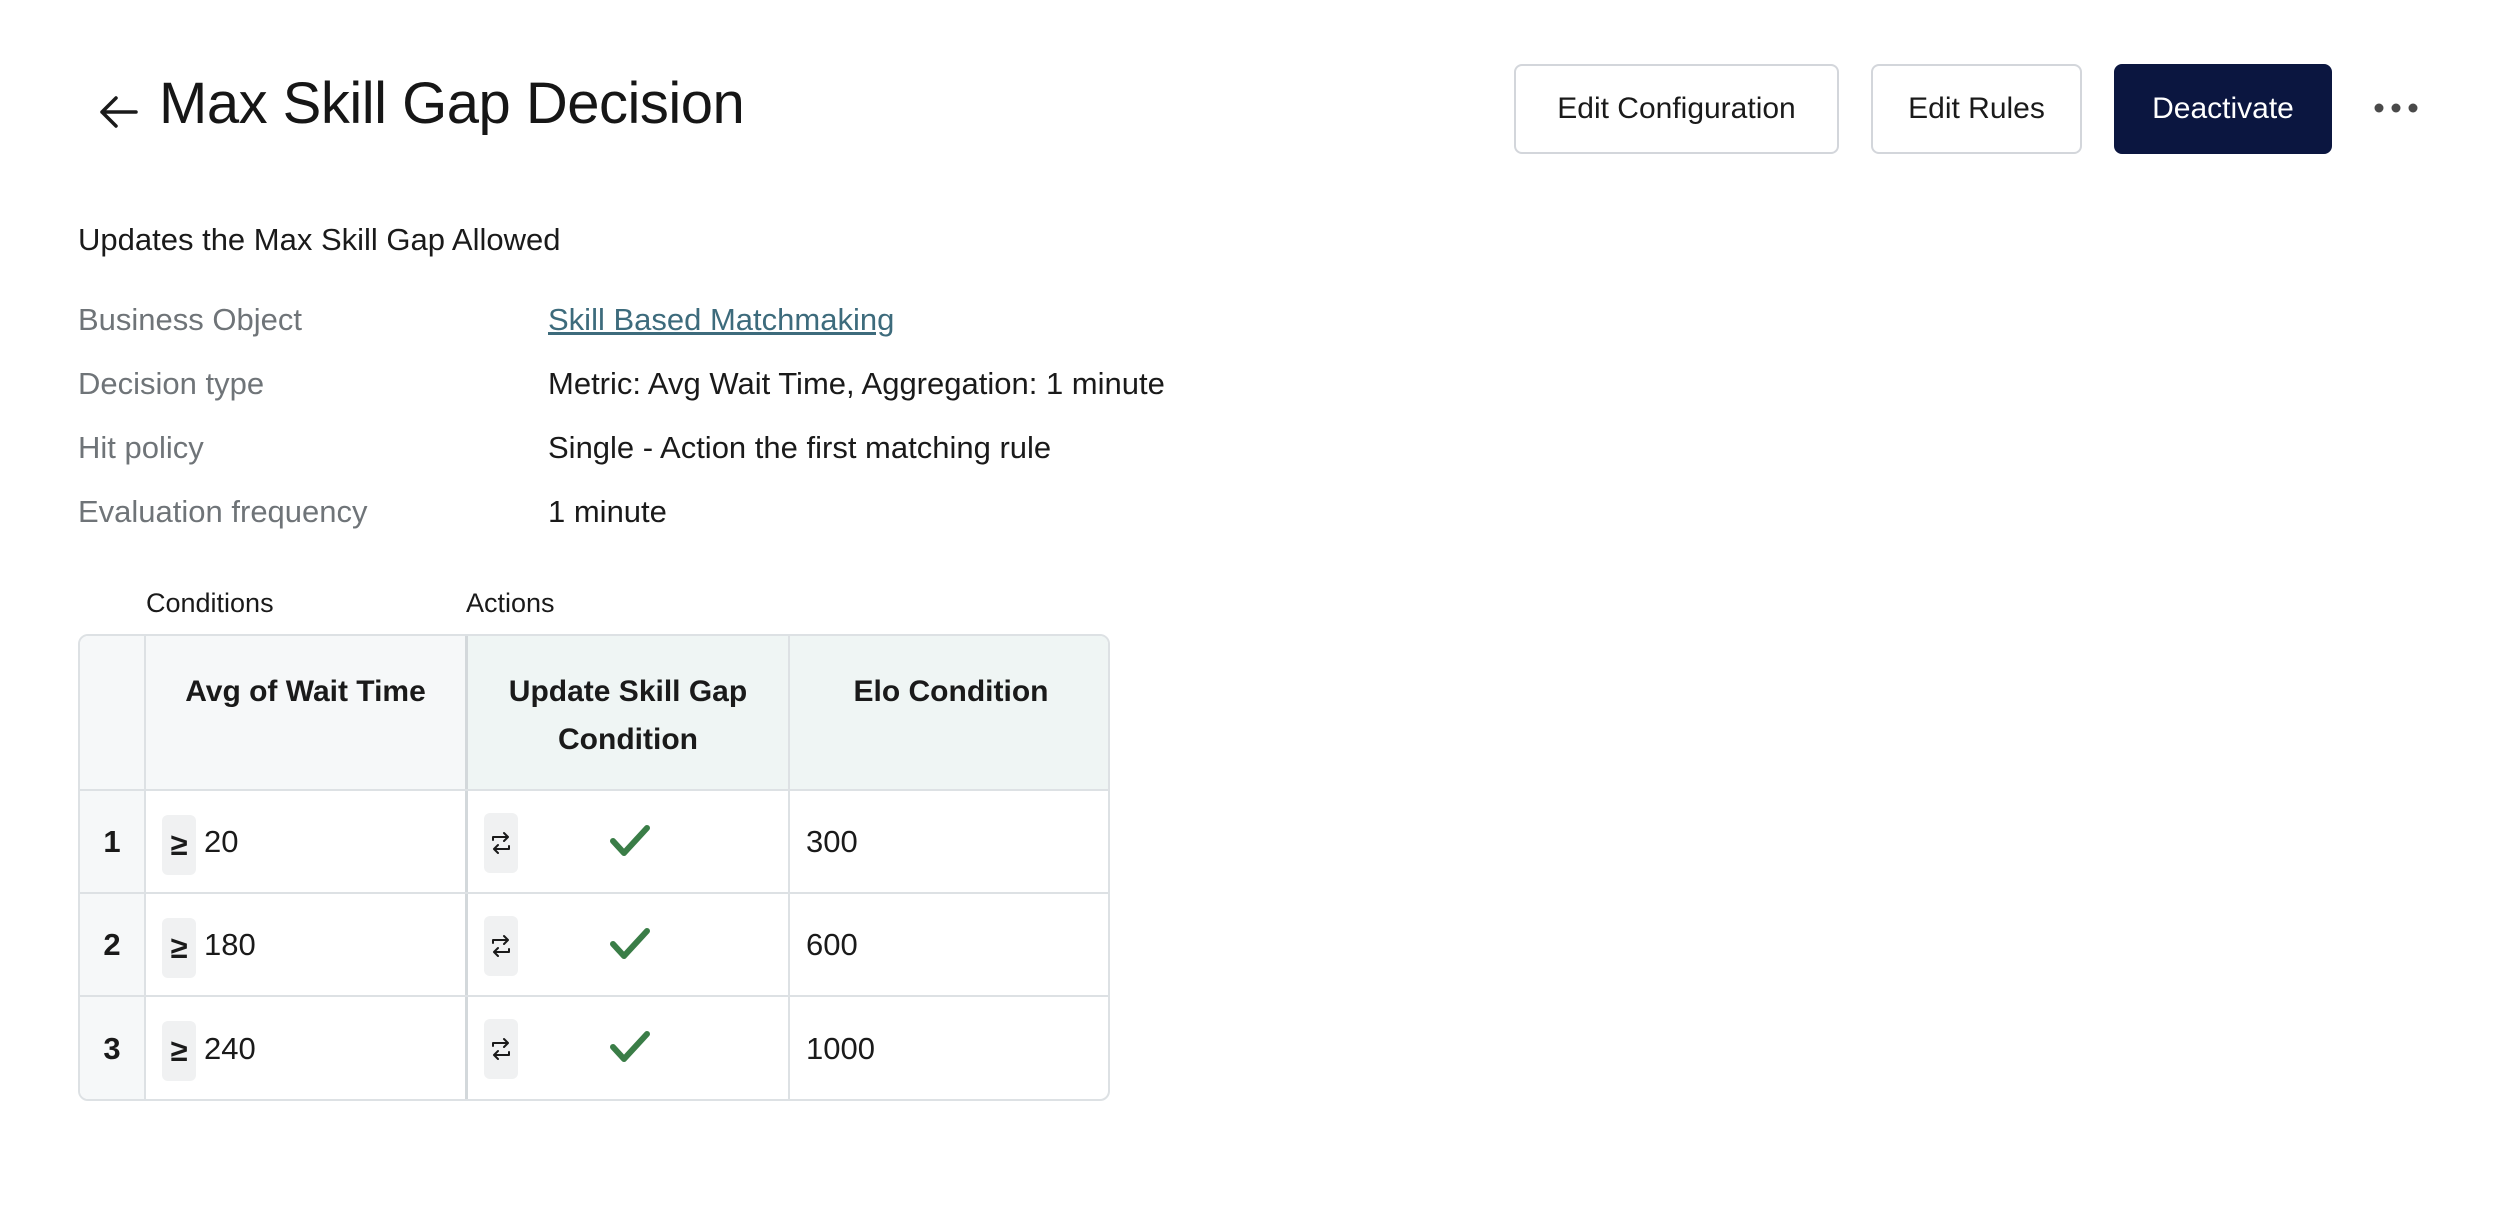 The image size is (2502, 1232). I want to click on row-index-cell: 1, so click(113, 841).